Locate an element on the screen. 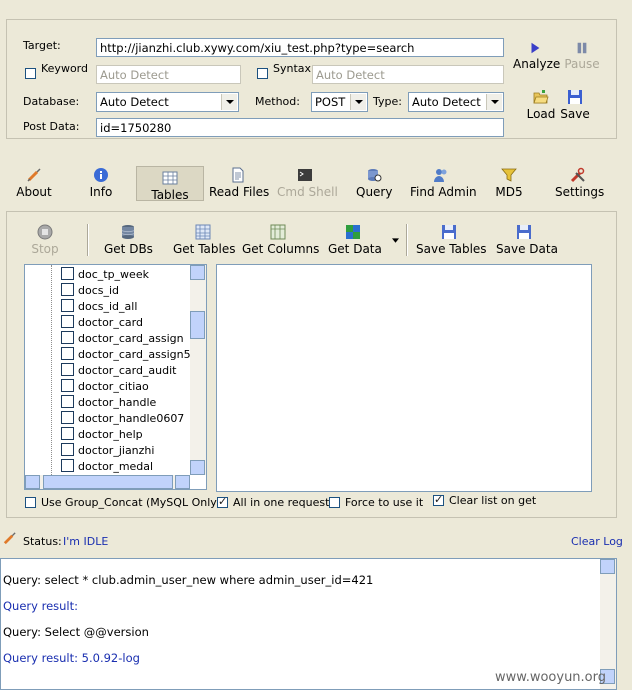 This screenshot has width=632, height=690. tab-cmd-shell: Cmd Shell is located at coordinates (307, 183).